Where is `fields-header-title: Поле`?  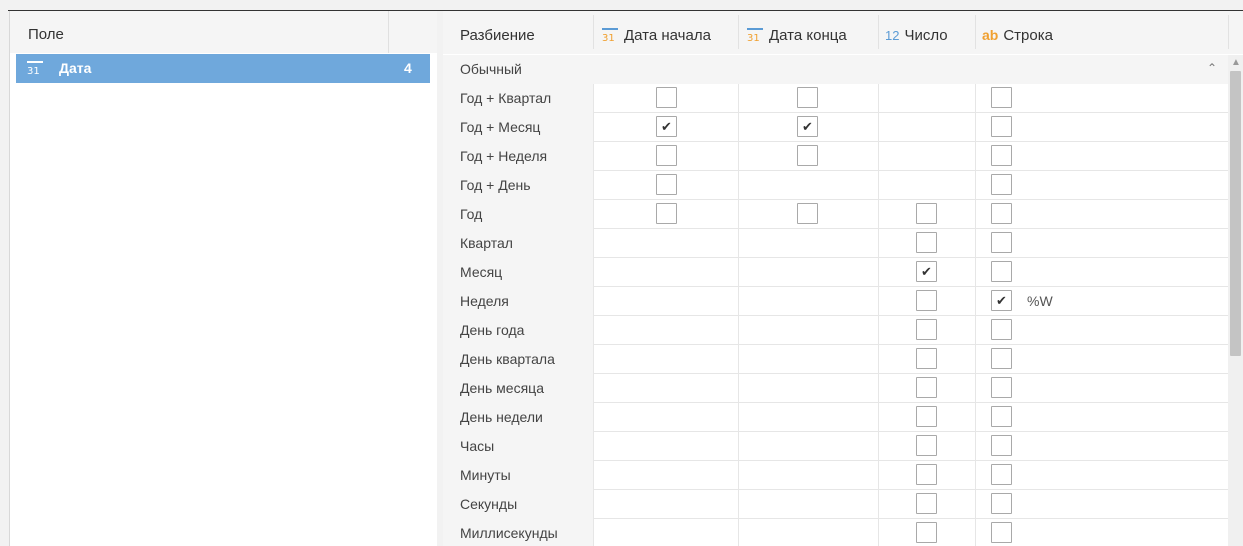
fields-header-title: Поле is located at coordinates (46, 34).